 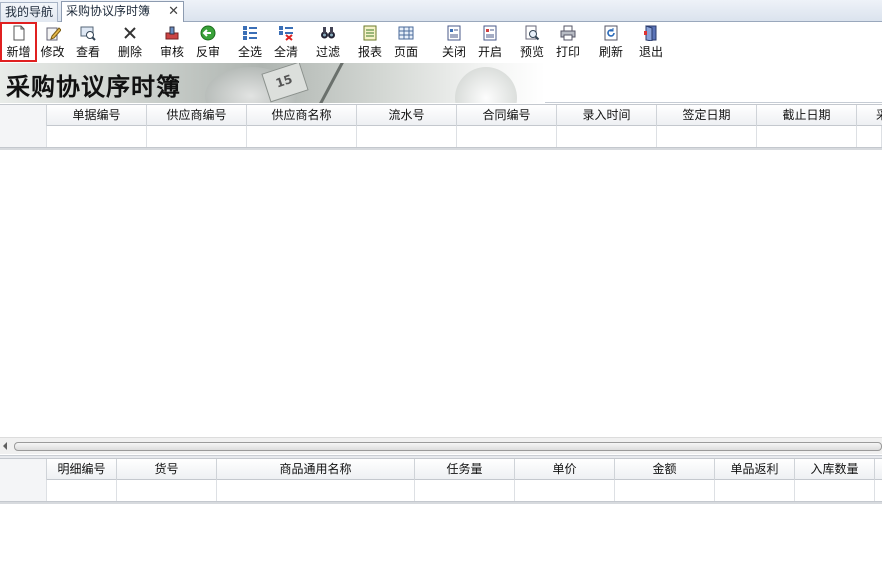 I want to click on column-header: 签定日期, so click(x=707, y=115).